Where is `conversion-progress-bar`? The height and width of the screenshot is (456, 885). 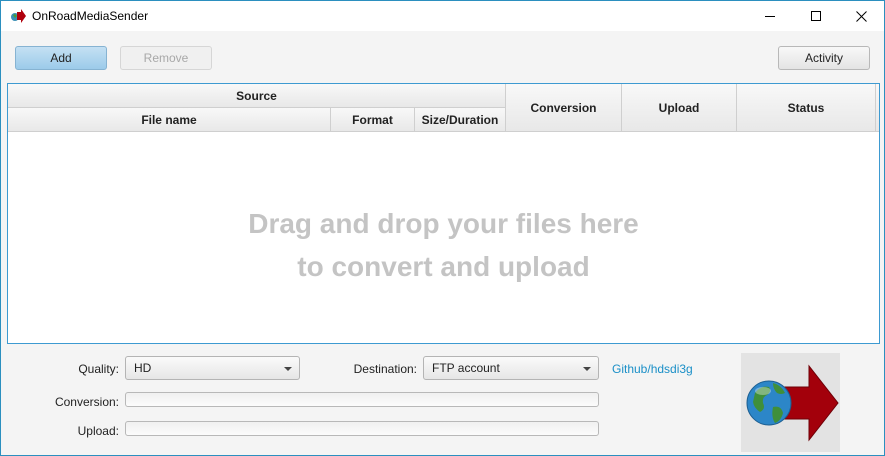
conversion-progress-bar is located at coordinates (362, 399).